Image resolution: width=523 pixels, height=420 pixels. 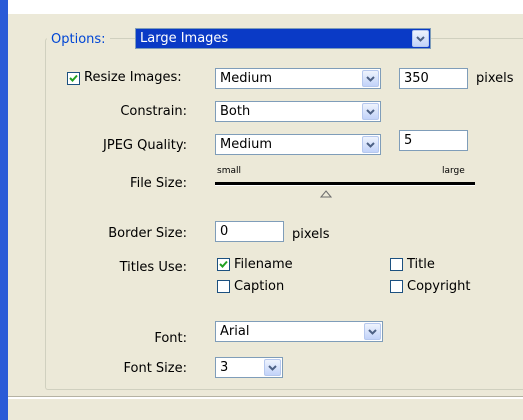 What do you see at coordinates (433, 140) in the screenshot?
I see `jpeg-quality-number-input: 5` at bounding box center [433, 140].